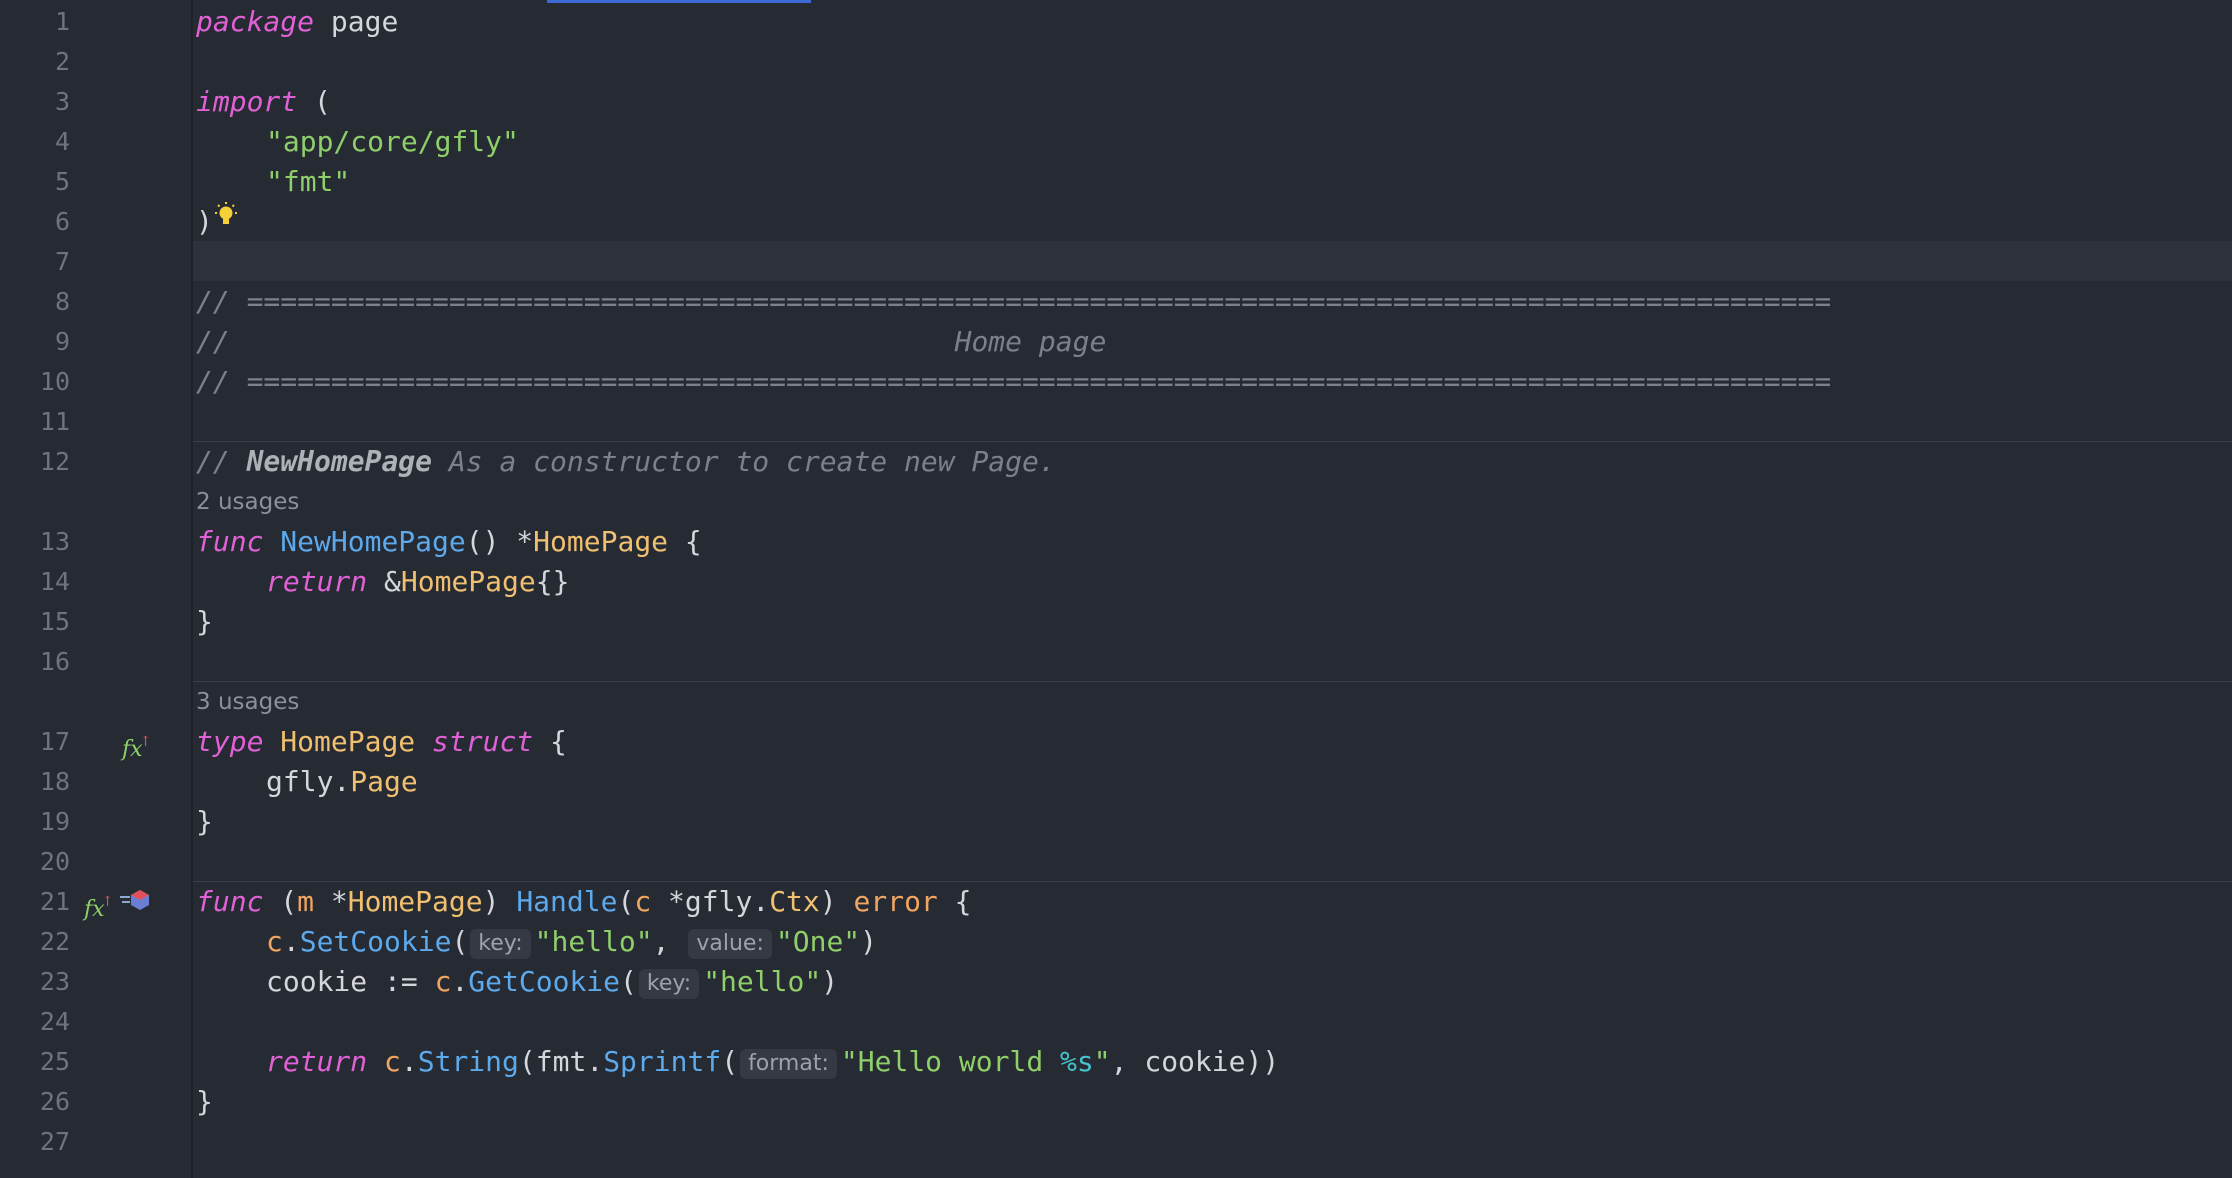 The width and height of the screenshot is (2232, 1178). What do you see at coordinates (62, 221) in the screenshot?
I see `line-number: 6` at bounding box center [62, 221].